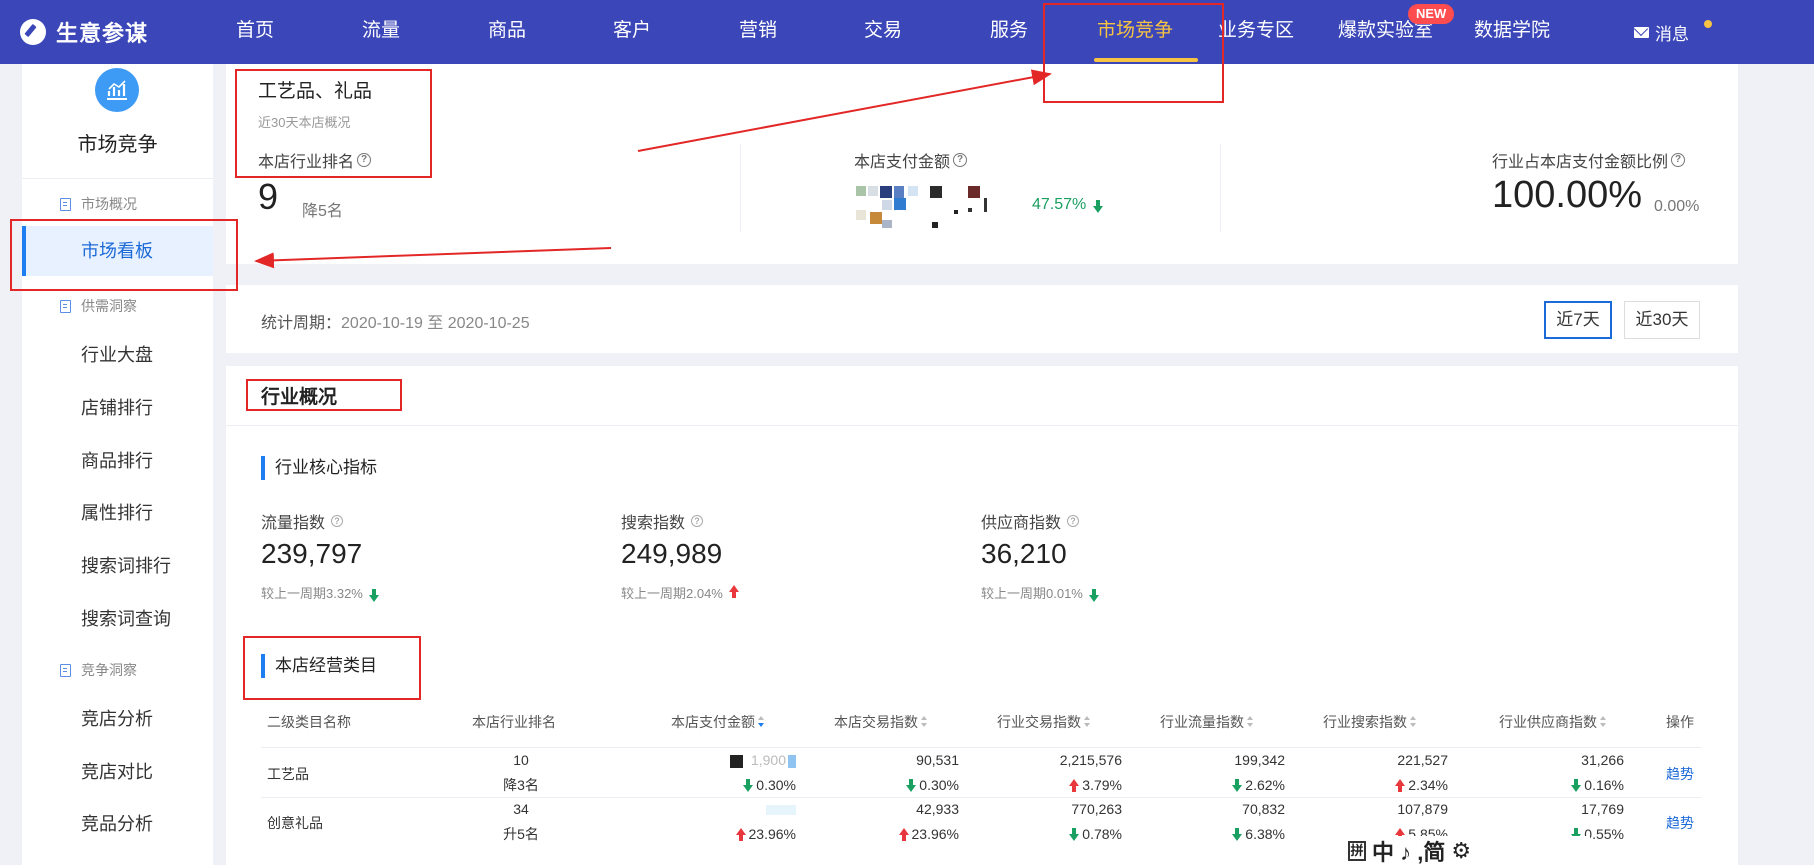 This screenshot has height=865, width=1814. I want to click on row-category-name: 创意礼品, so click(295, 823).